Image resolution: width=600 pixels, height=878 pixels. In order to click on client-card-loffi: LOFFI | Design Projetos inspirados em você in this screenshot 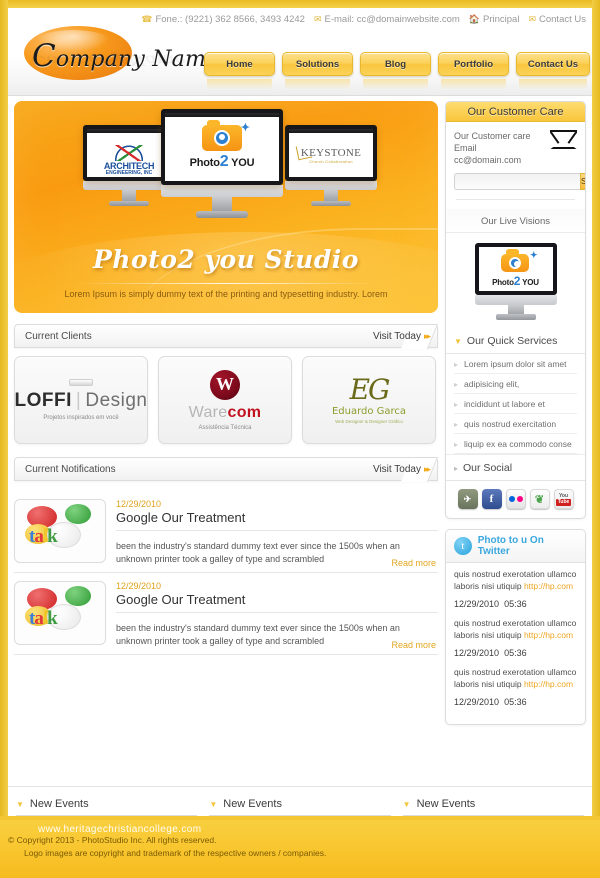, I will do `click(81, 400)`.